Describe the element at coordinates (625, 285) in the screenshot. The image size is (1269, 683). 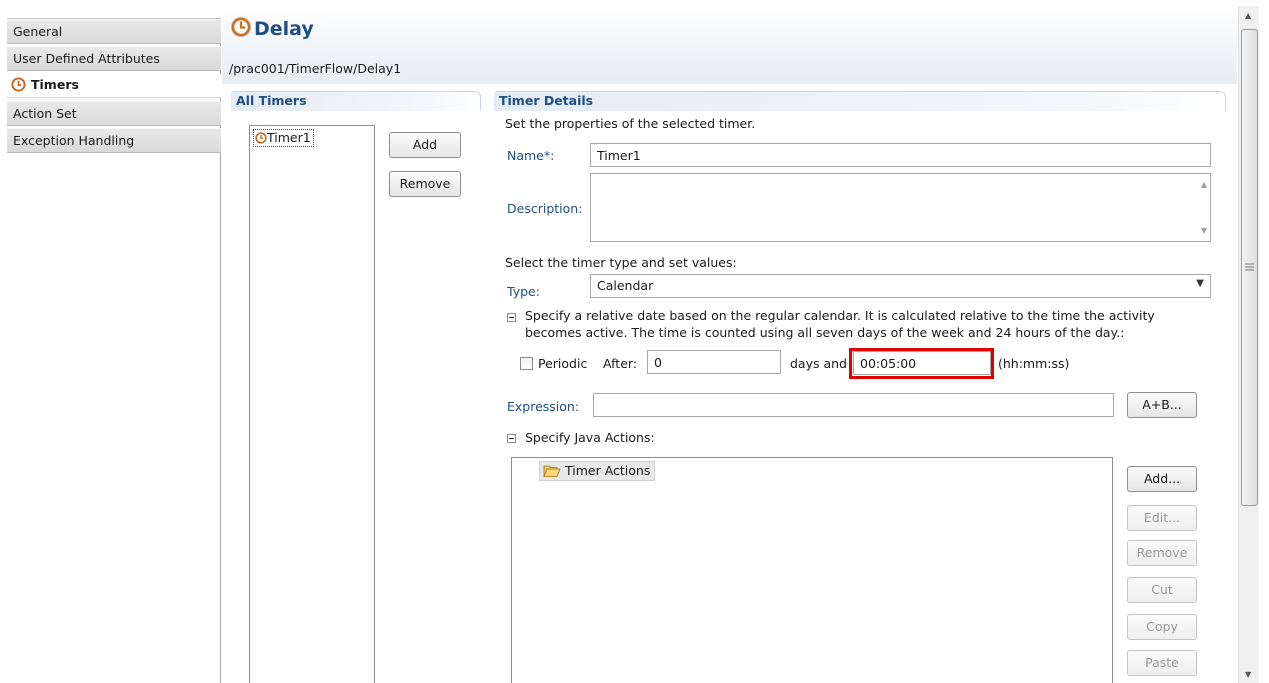
I see `type-select-value: Calendar` at that location.